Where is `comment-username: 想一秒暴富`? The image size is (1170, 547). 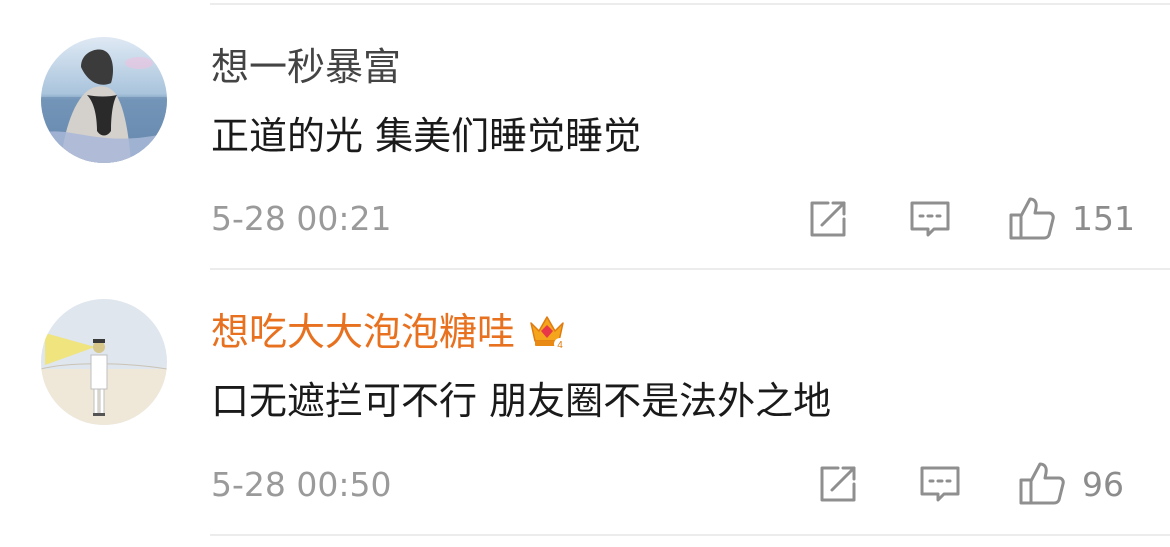 comment-username: 想一秒暴富 is located at coordinates (306, 67).